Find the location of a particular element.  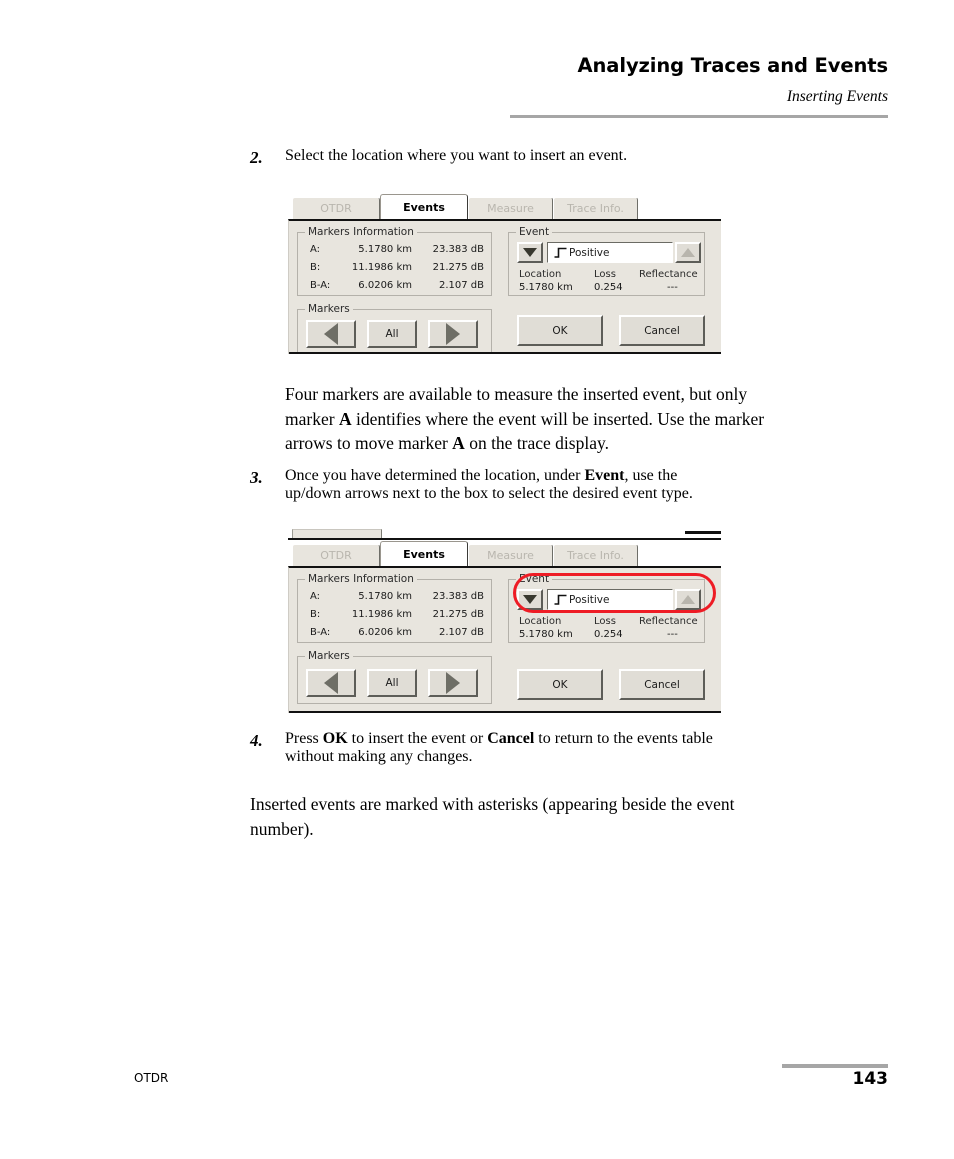

step4-ok-bold: OK is located at coordinates (335, 738).